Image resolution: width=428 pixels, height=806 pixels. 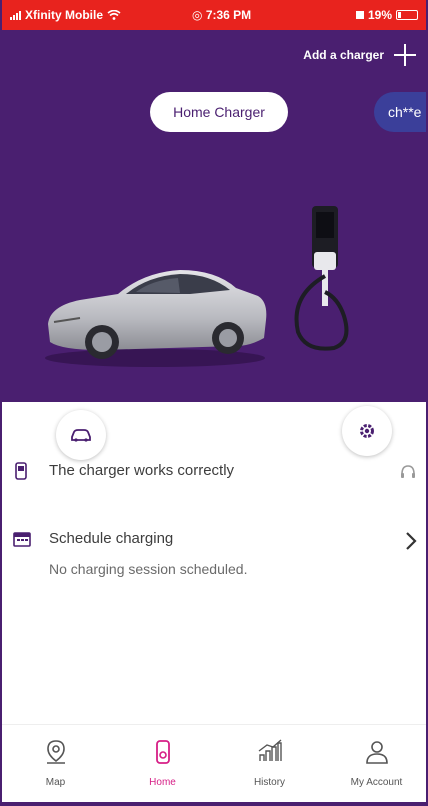 What do you see at coordinates (142, 470) in the screenshot?
I see `charger-status-text: The charger works correctly` at bounding box center [142, 470].